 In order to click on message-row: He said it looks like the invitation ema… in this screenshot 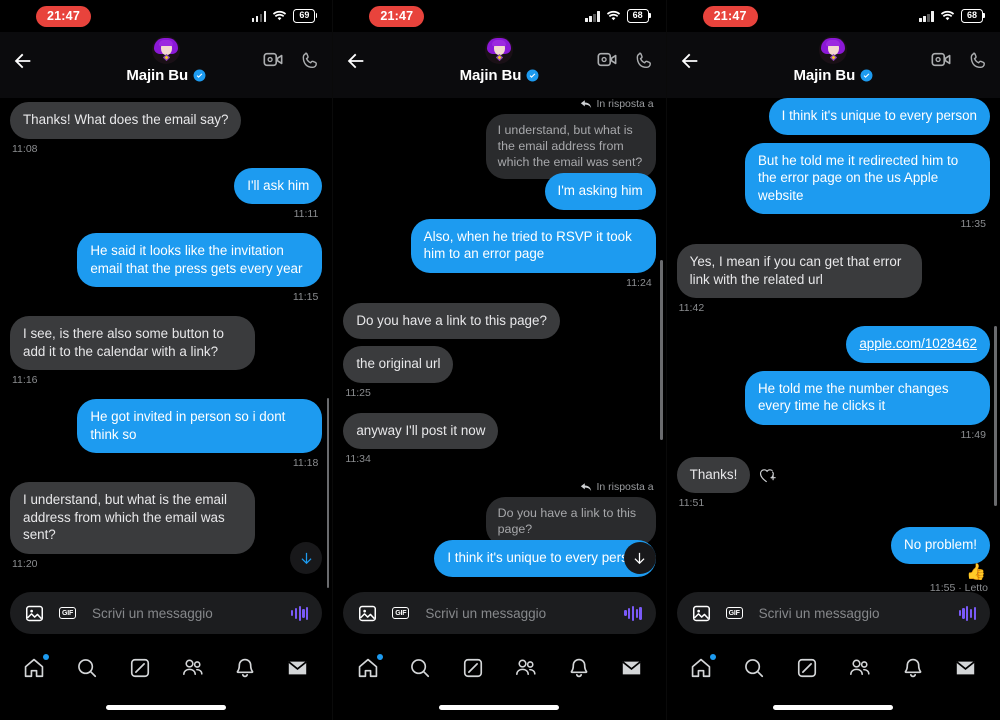, I will do `click(166, 268)`.